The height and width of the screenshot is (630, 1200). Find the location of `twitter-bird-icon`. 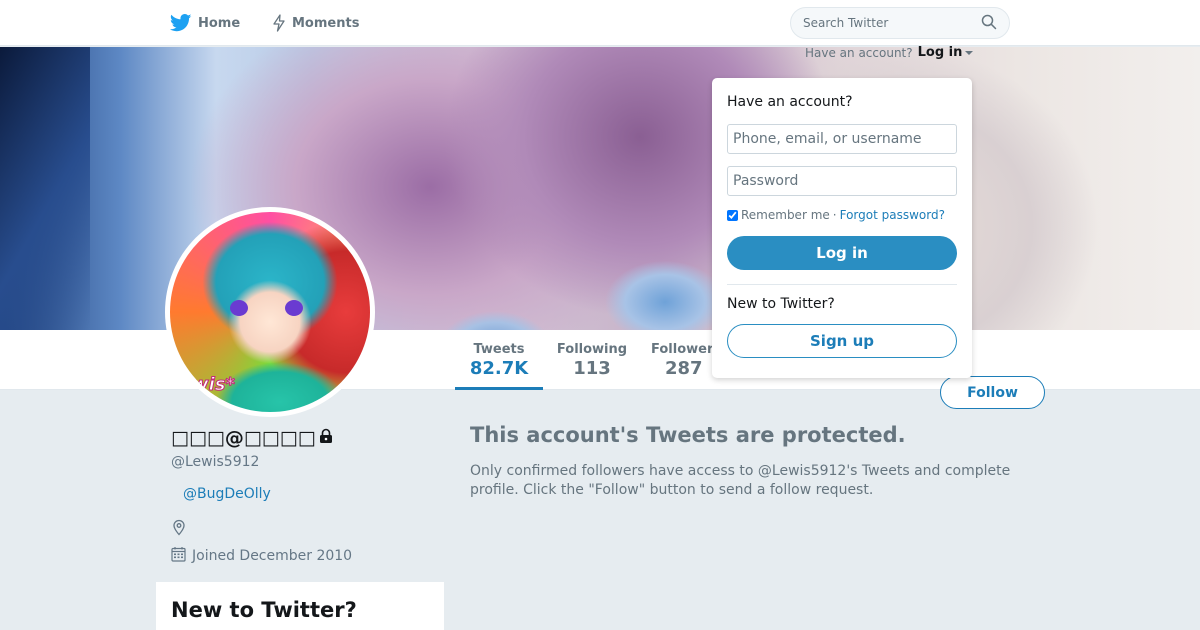

twitter-bird-icon is located at coordinates (181, 23).